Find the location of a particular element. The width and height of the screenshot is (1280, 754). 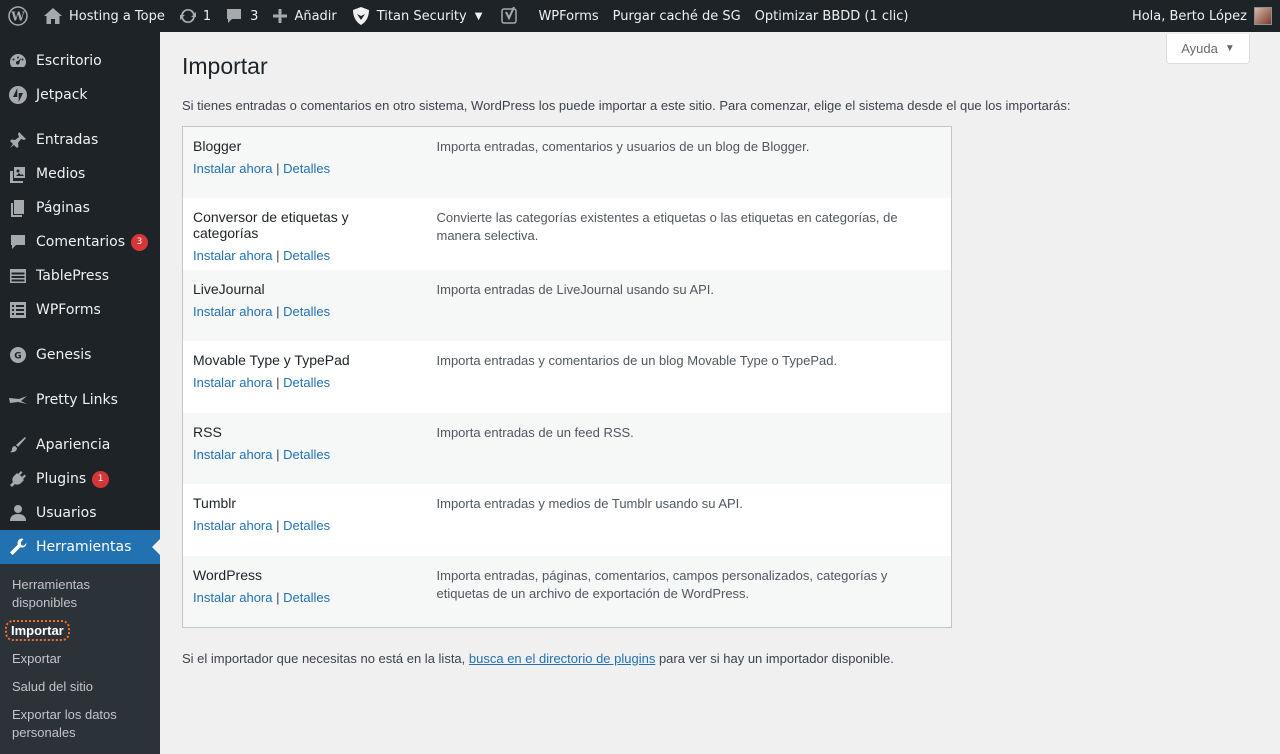

menu-apariencia: Apariencia is located at coordinates (80, 445).